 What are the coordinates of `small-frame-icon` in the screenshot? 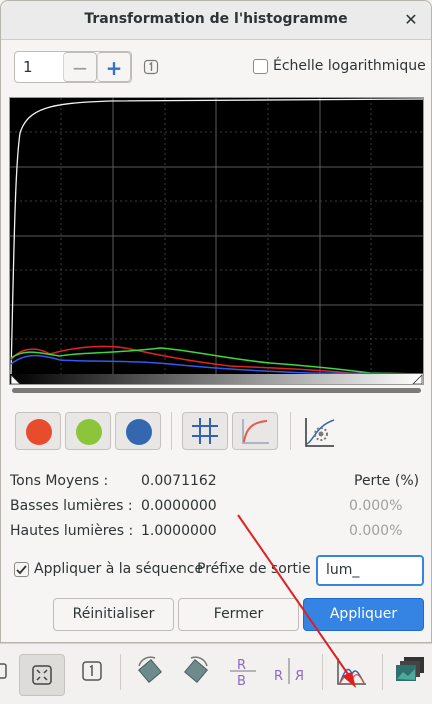 It's located at (93, 671).